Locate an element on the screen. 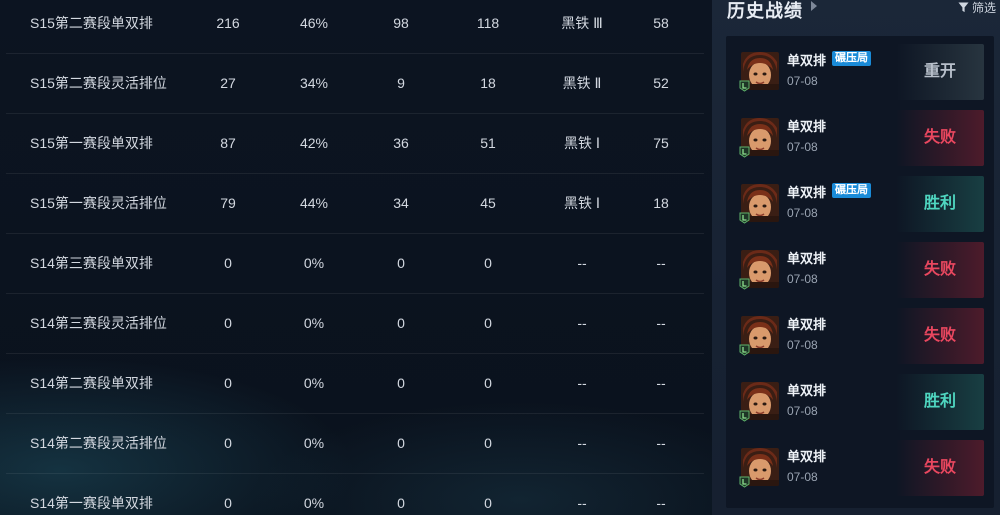  table-row: S14第三赛段灵活排位 0 0% 0 0 -- -- is located at coordinates (355, 324).